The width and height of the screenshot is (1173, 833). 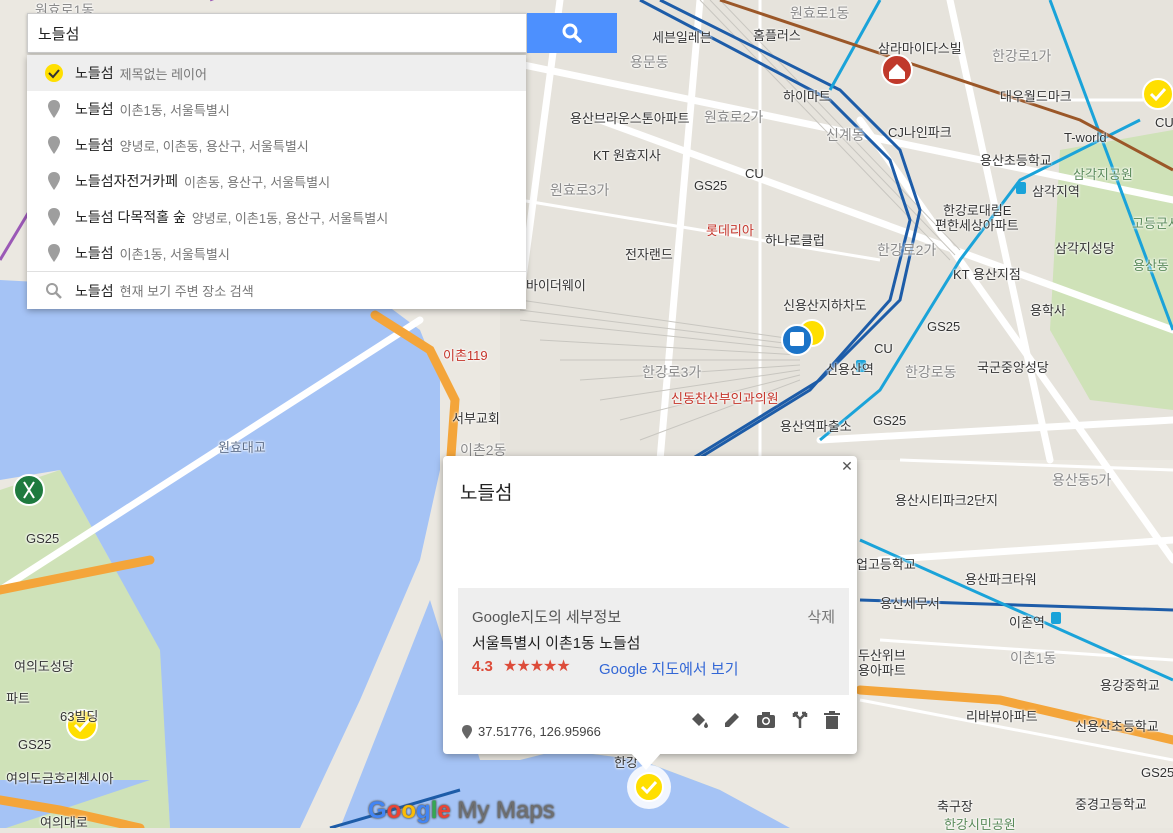 What do you see at coordinates (1085, 248) in the screenshot?
I see `map-label: 삼각지성당` at bounding box center [1085, 248].